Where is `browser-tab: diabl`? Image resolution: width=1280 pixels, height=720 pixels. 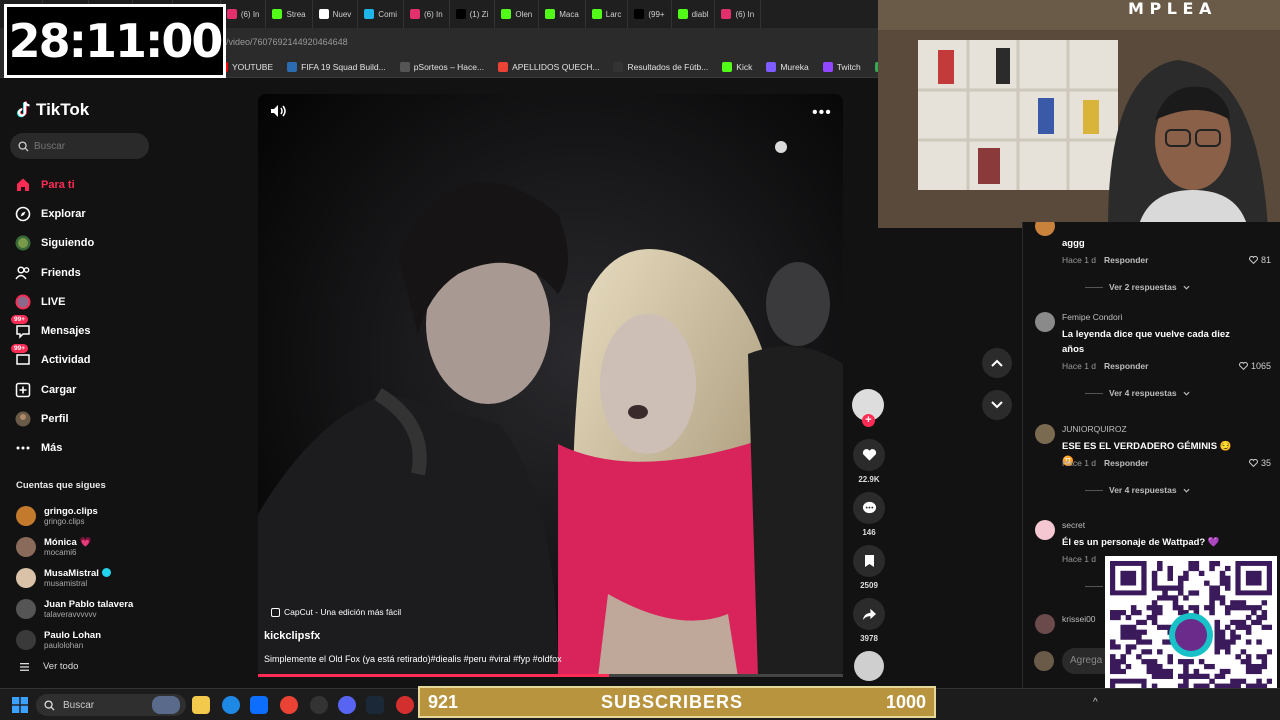 browser-tab: diabl is located at coordinates (694, 14).